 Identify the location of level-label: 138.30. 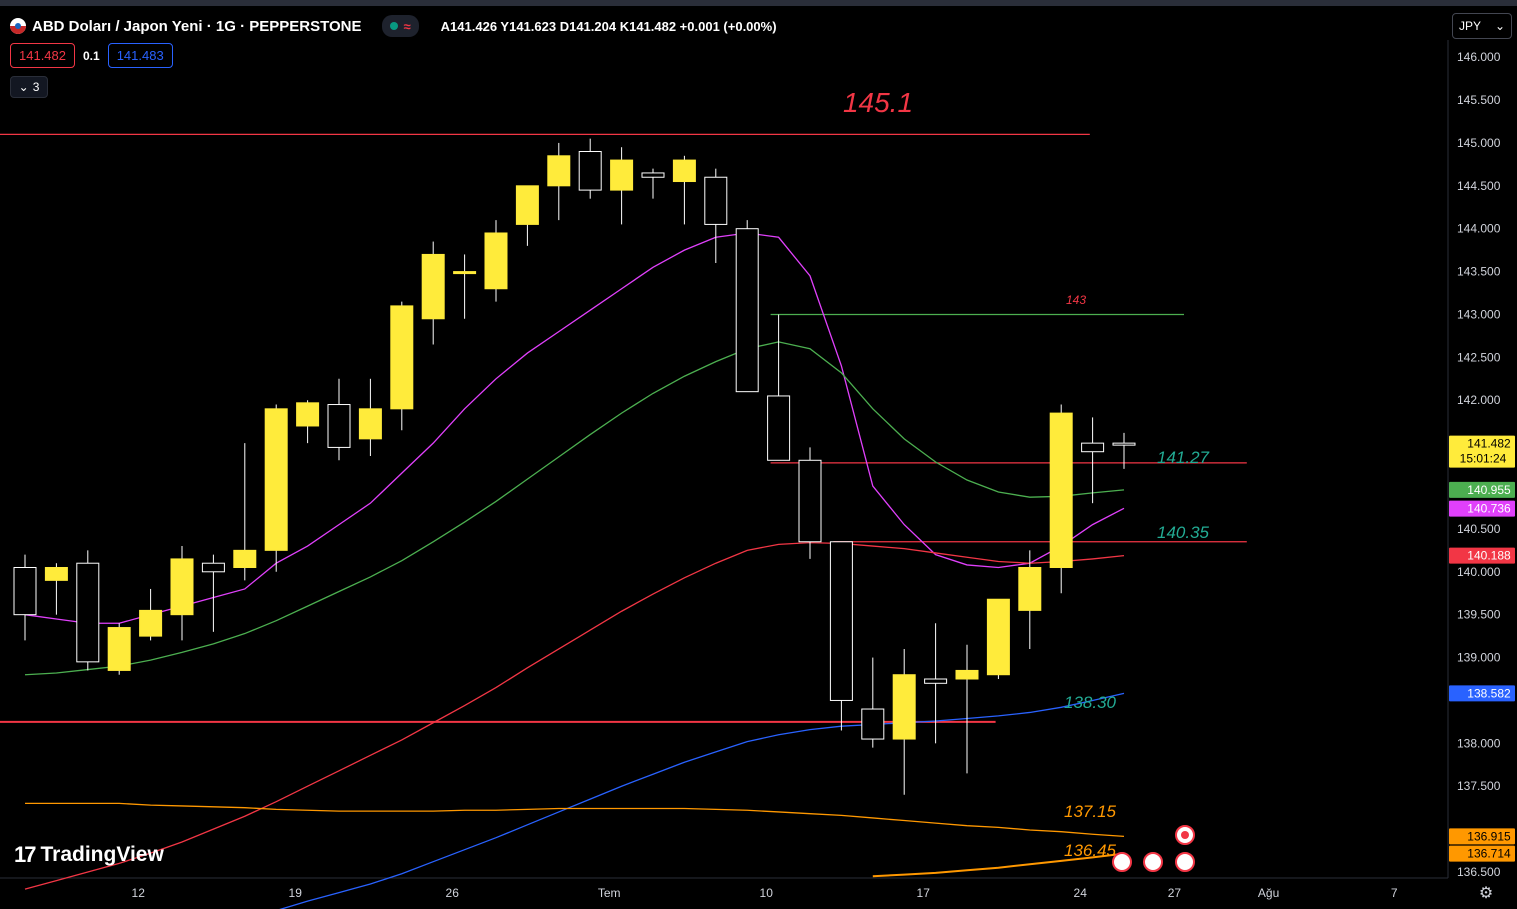
(1090, 702).